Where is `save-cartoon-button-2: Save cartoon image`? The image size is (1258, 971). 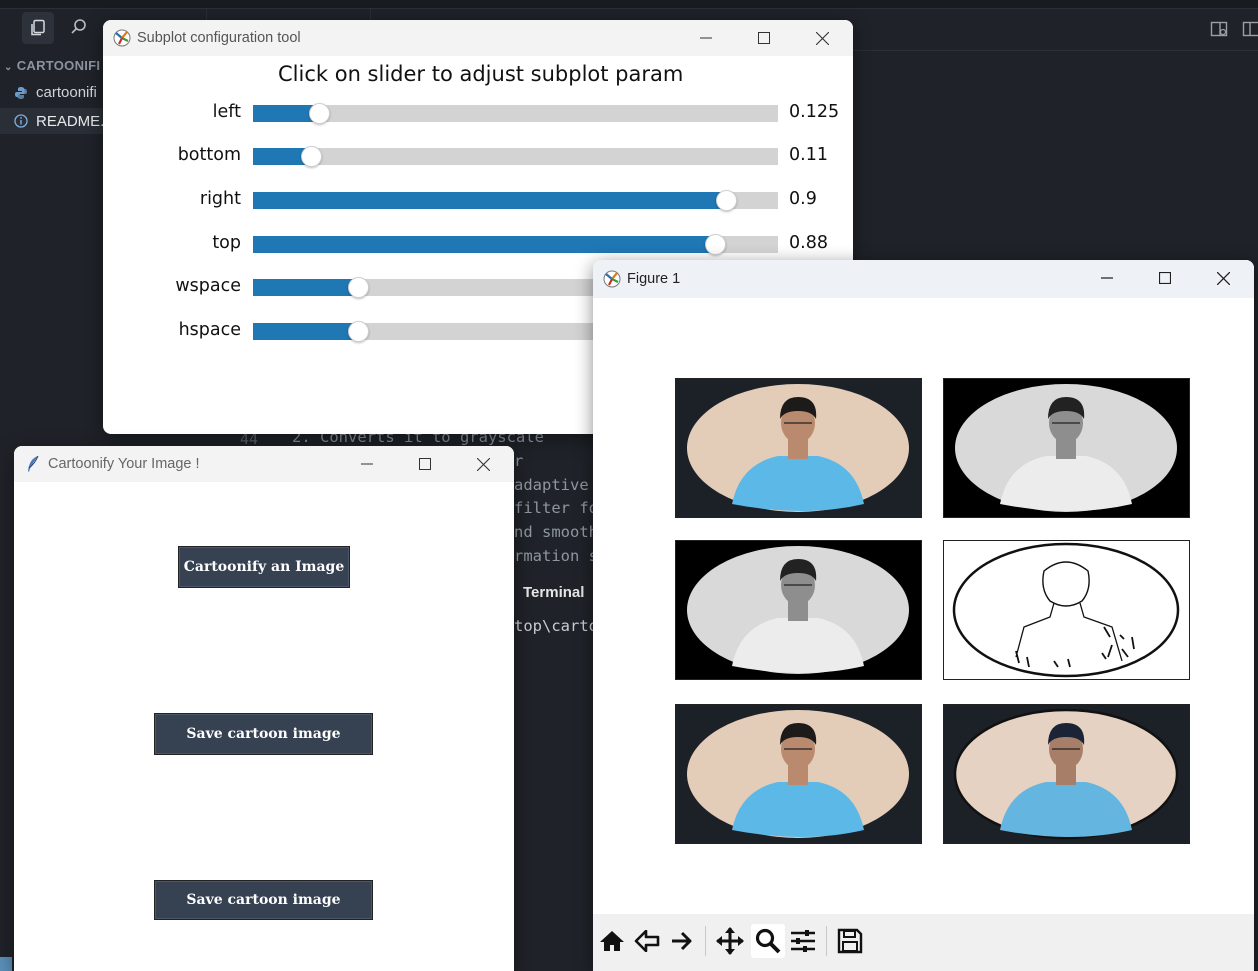 save-cartoon-button-2: Save cartoon image is located at coordinates (263, 900).